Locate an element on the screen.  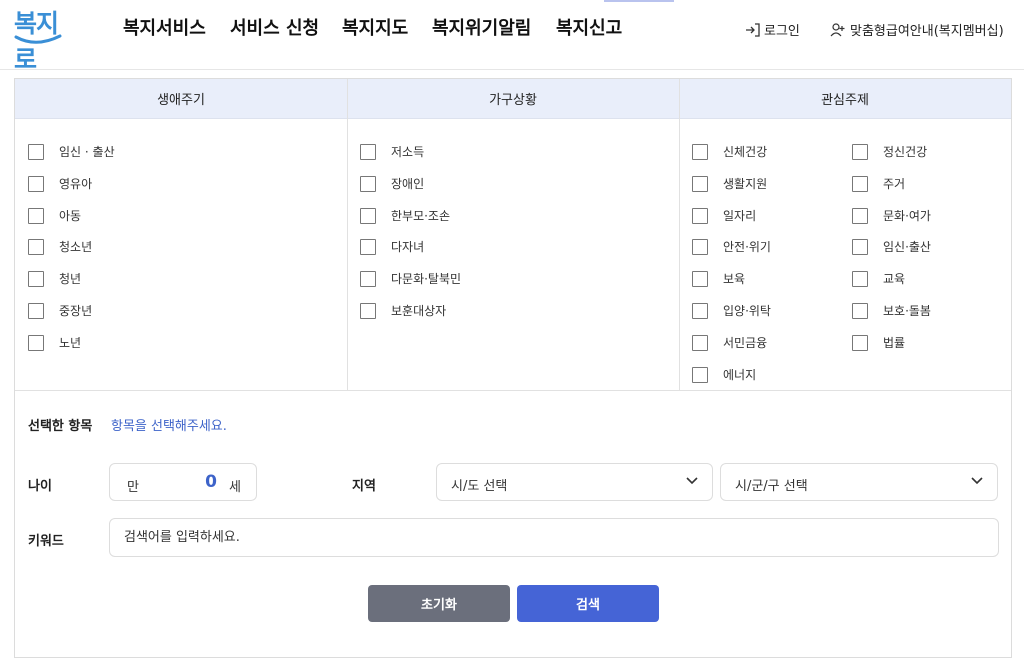
checkbox-household: 장애인 is located at coordinates (392, 183).